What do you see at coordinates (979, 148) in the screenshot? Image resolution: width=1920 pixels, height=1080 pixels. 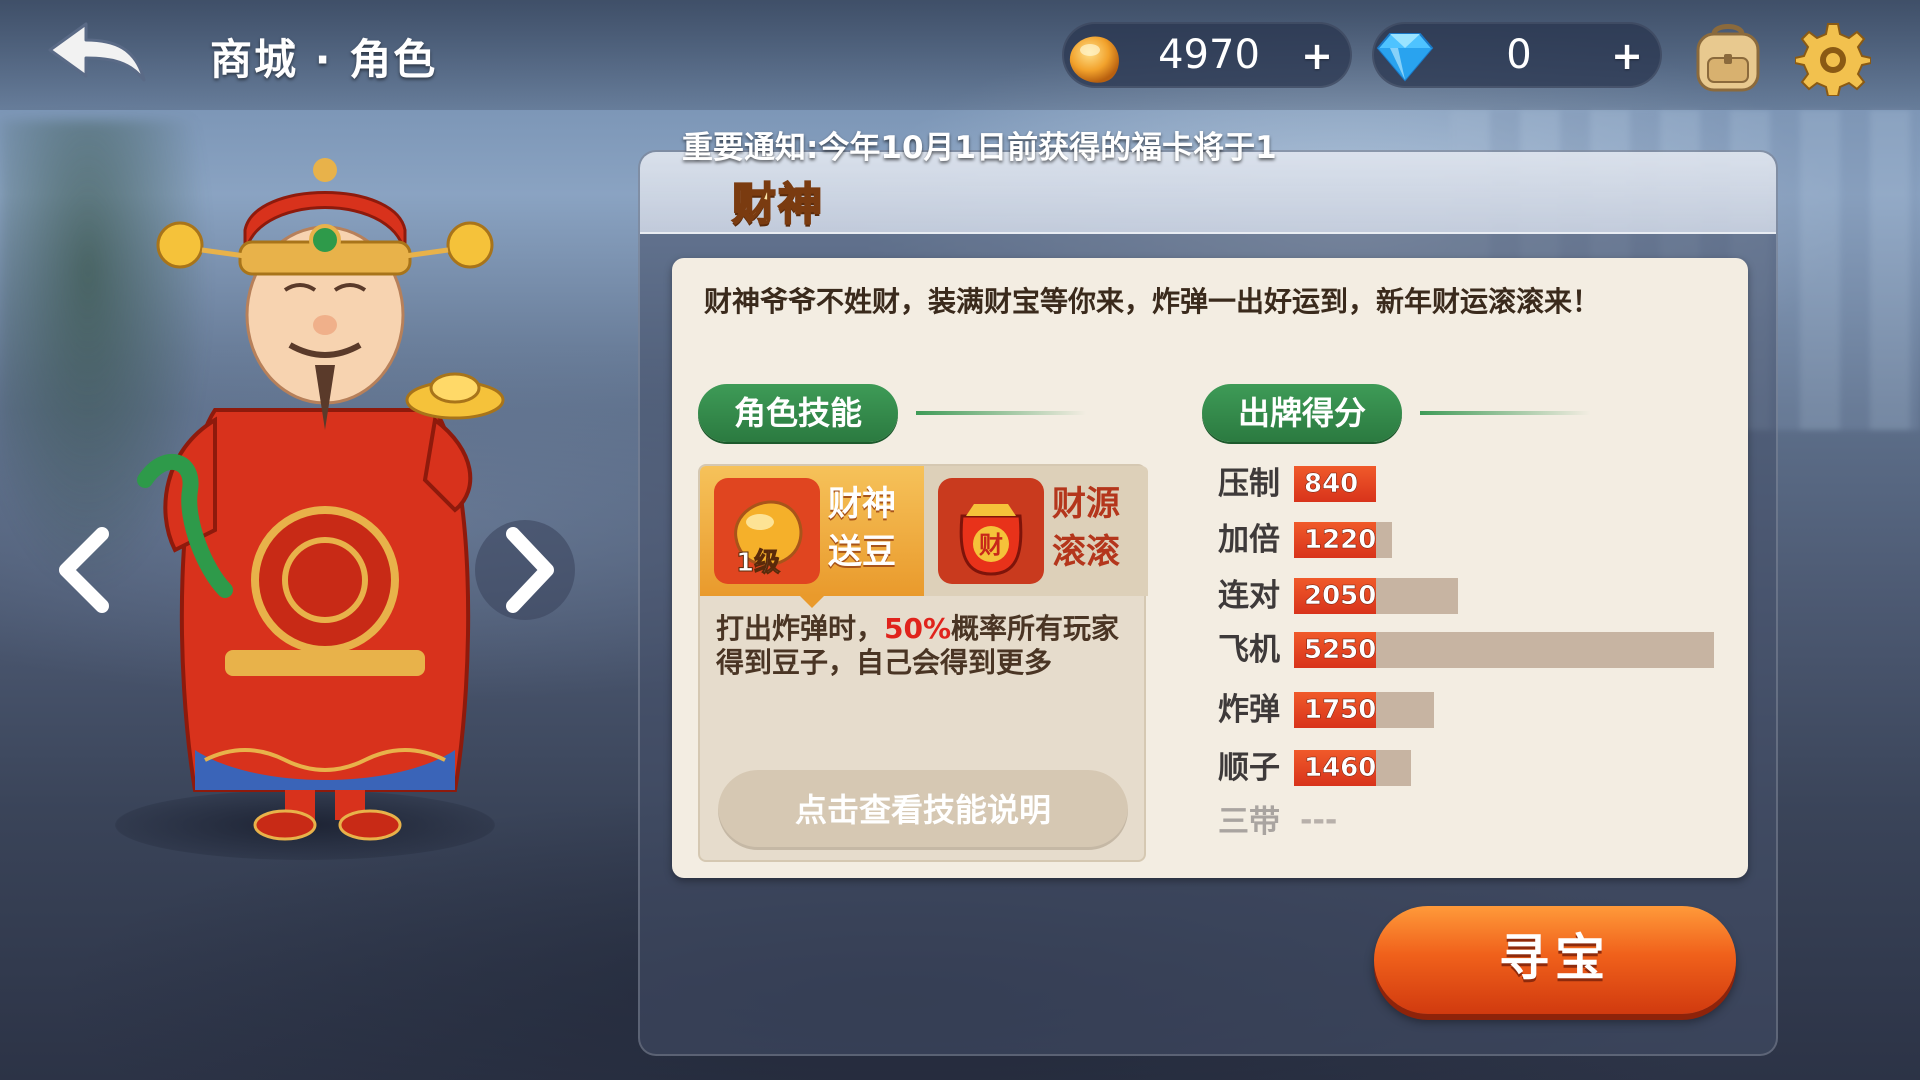 I see `notice-marquee: 重要通知:今年10月1日前获得的福卡将于1` at bounding box center [979, 148].